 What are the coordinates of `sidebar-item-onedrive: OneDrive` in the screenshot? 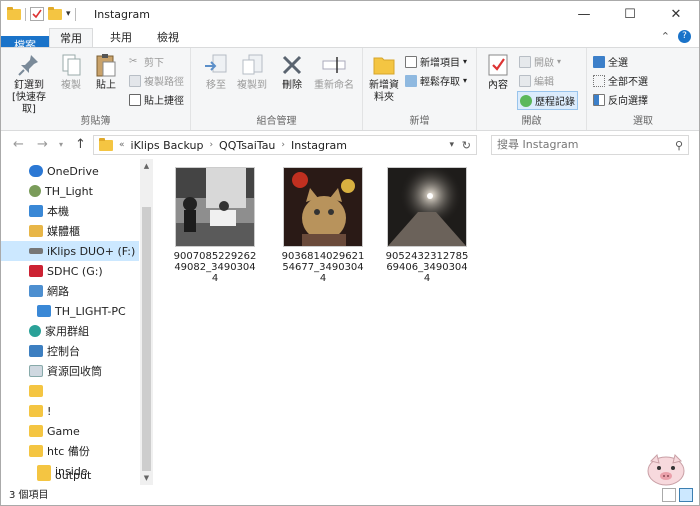 It's located at (64, 171).